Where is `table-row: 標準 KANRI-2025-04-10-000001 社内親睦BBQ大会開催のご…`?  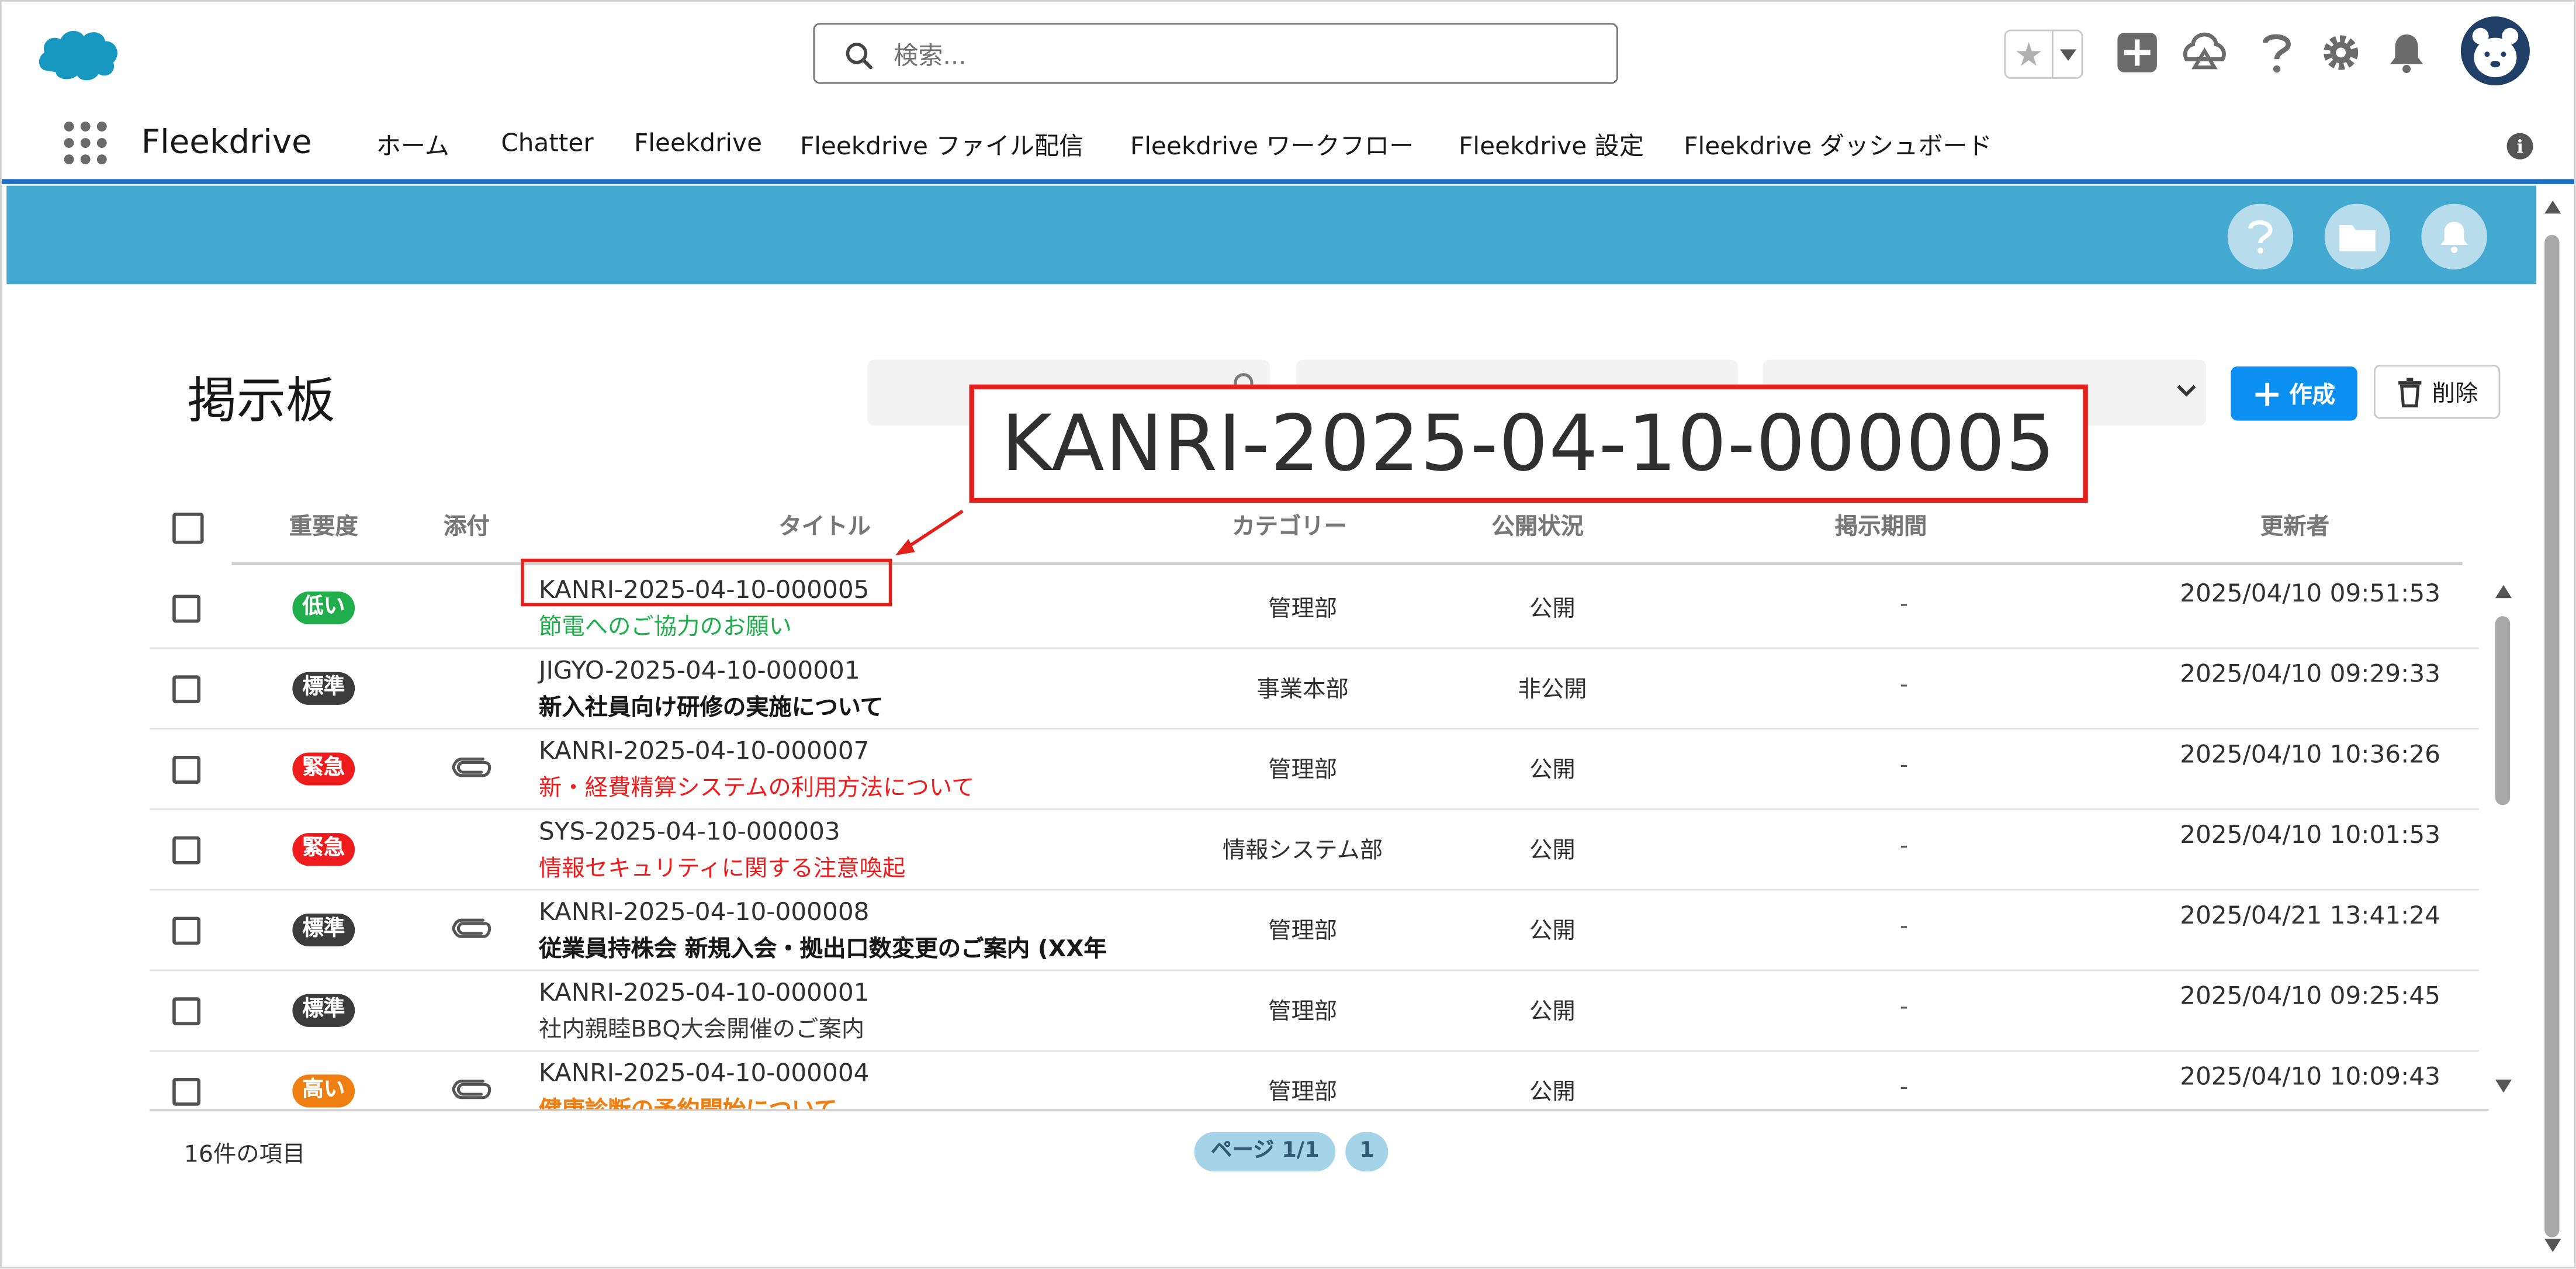 table-row: 標準 KANRI-2025-04-10-000001 社内親睦BBQ大会開催のご… is located at coordinates (1314, 1011).